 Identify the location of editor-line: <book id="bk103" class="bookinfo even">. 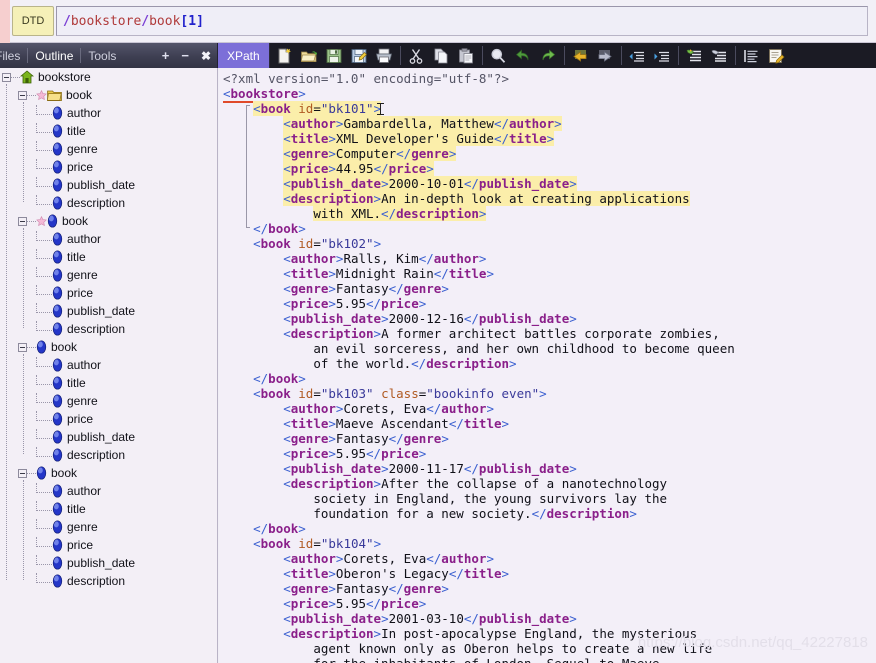
(549, 393).